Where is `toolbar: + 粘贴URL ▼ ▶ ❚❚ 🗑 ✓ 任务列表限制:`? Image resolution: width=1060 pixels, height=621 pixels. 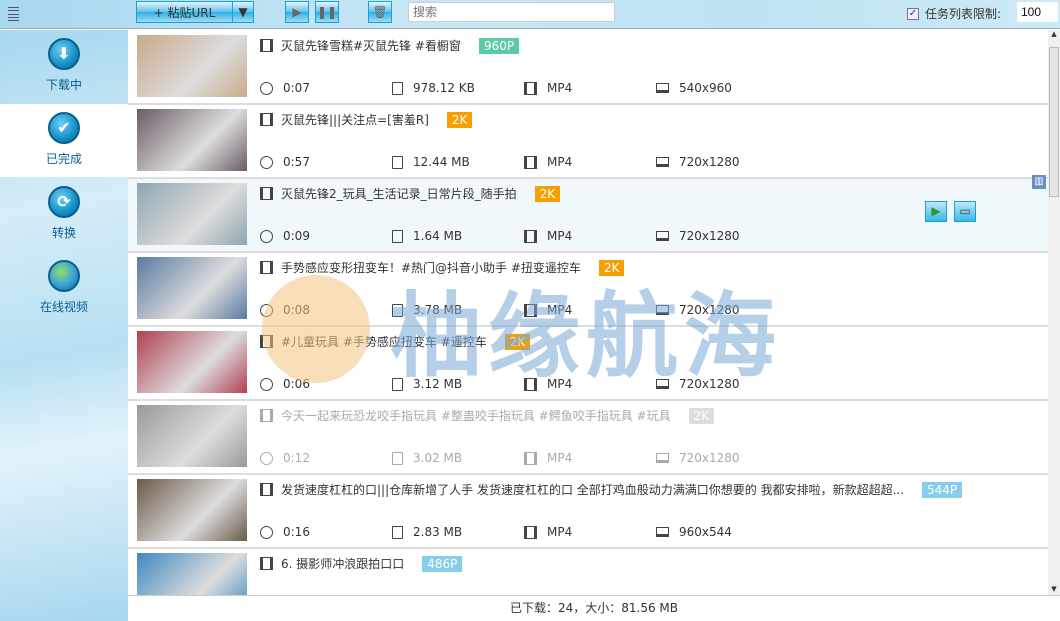
toolbar: + 粘贴URL ▼ ▶ ❚❚ 🗑 ✓ 任务列表限制: is located at coordinates (530, 14).